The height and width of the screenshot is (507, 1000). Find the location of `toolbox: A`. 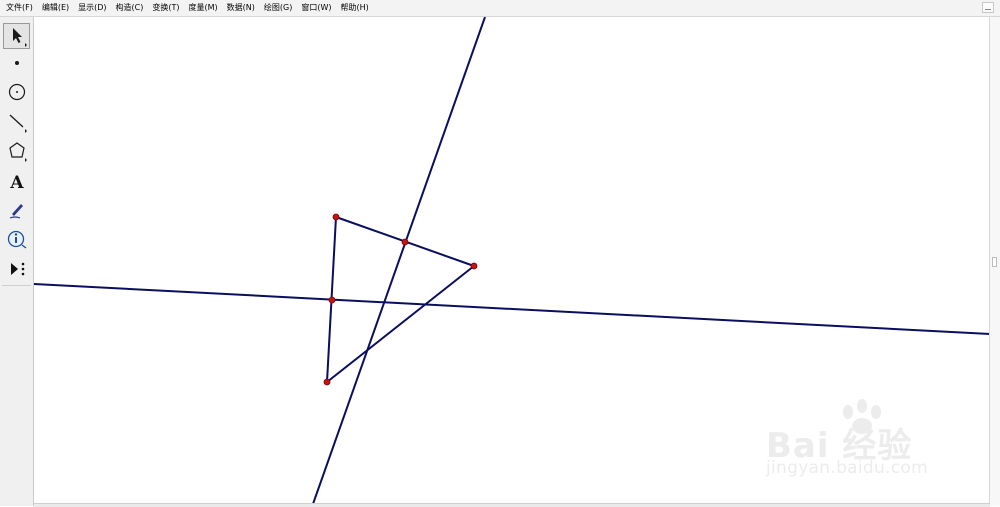

toolbox: A is located at coordinates (17, 261).